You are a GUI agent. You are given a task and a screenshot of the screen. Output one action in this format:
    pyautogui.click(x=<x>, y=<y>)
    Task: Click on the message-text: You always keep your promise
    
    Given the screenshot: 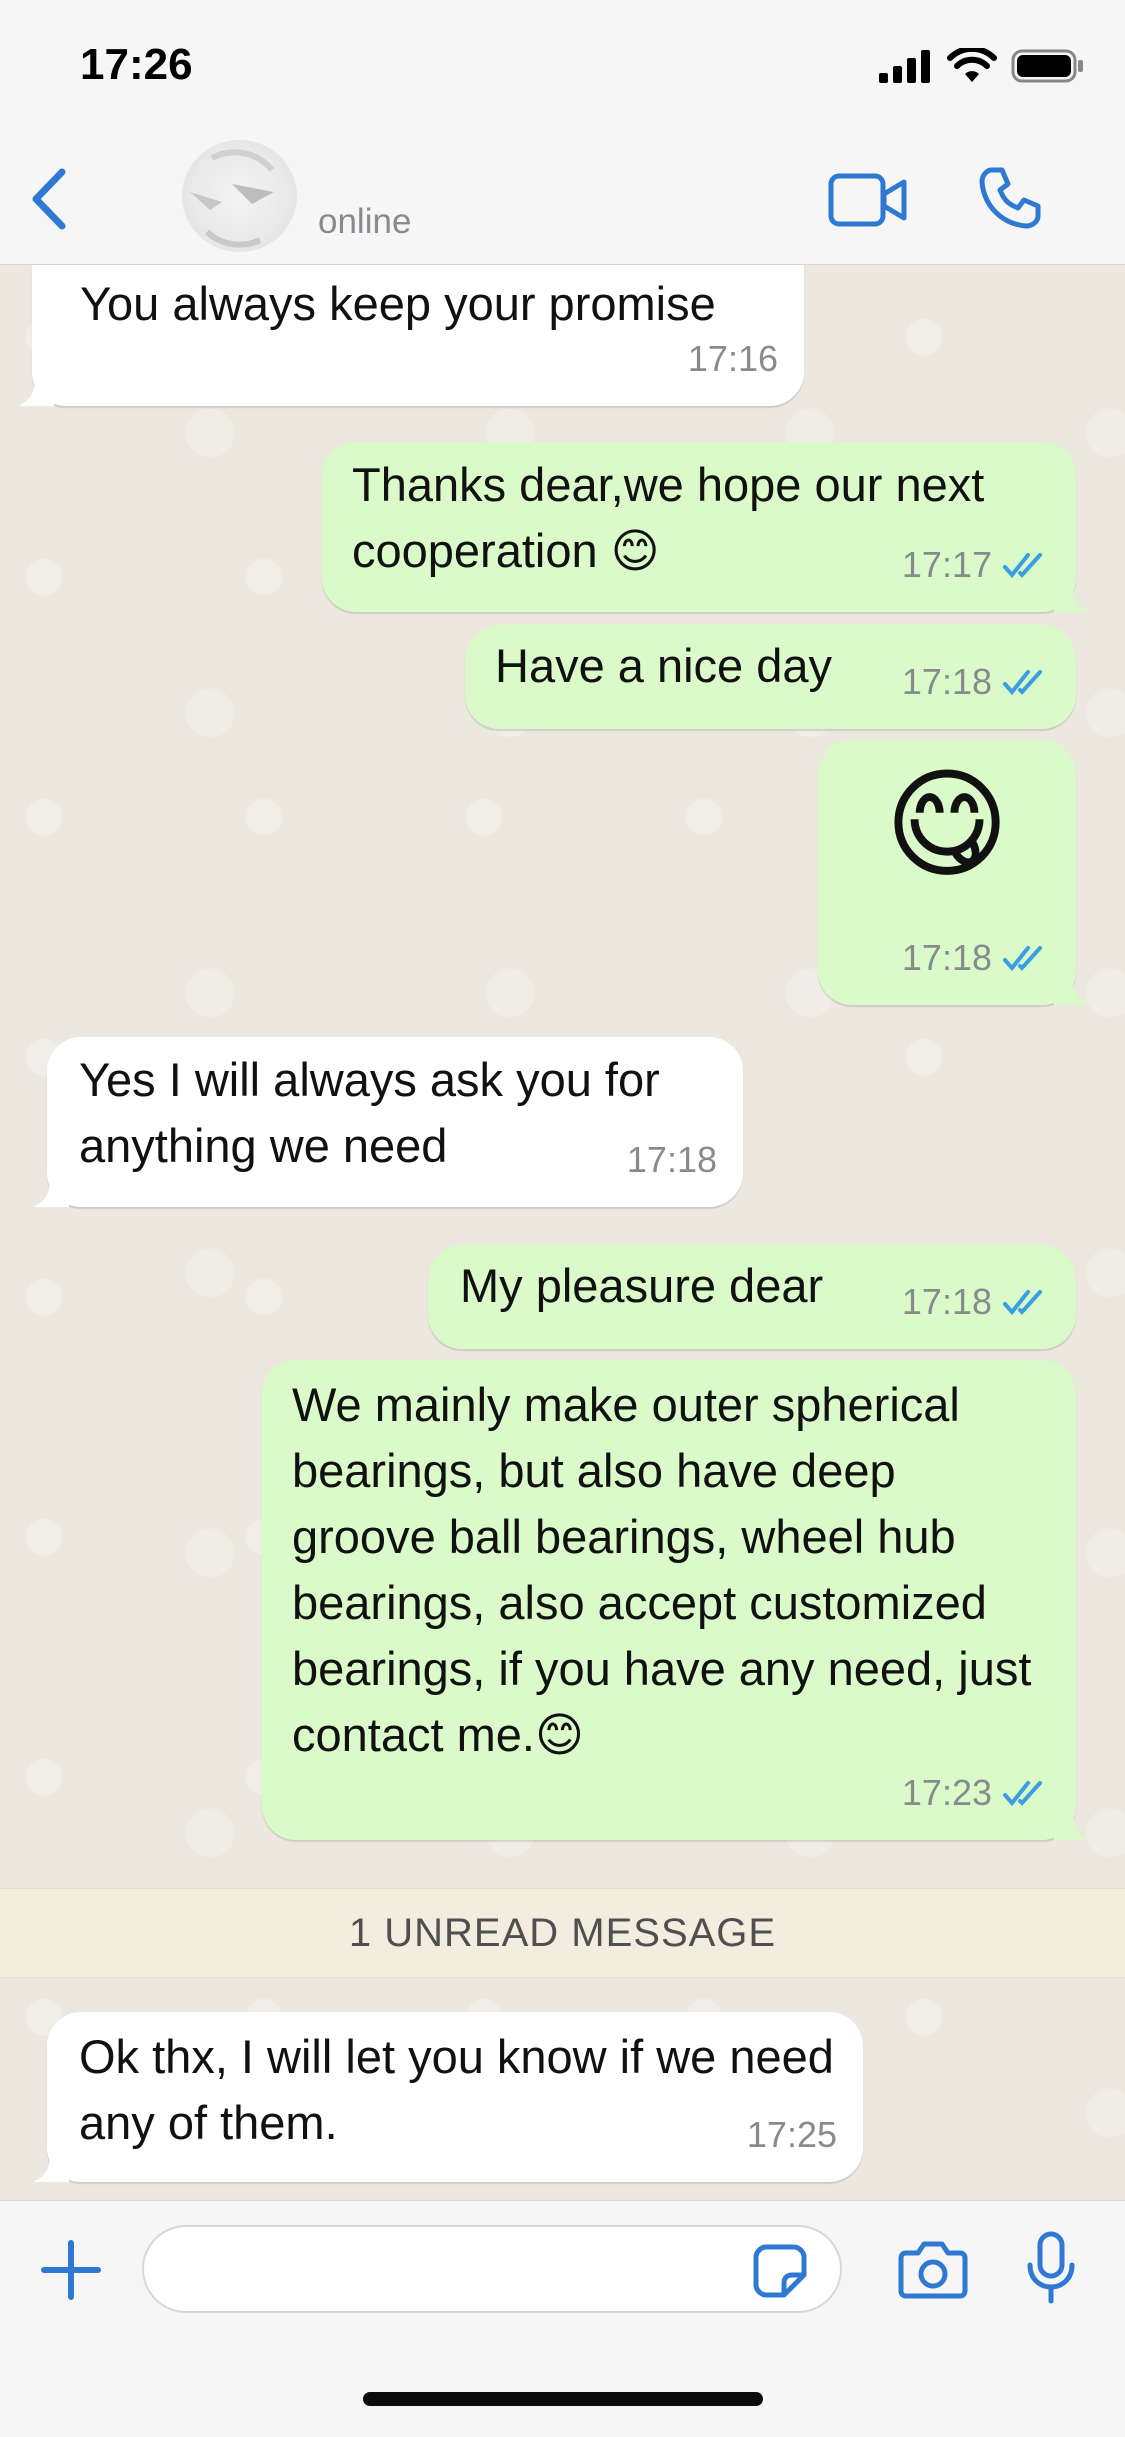 What is the action you would take?
    pyautogui.click(x=398, y=303)
    